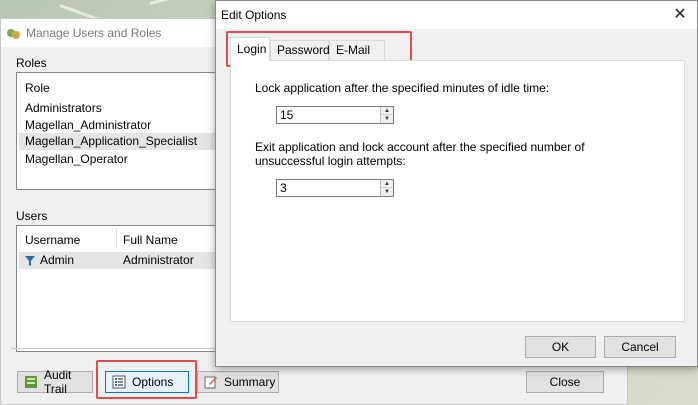 Image resolution: width=698 pixels, height=405 pixels. I want to click on audit-trail-icon, so click(31, 382).